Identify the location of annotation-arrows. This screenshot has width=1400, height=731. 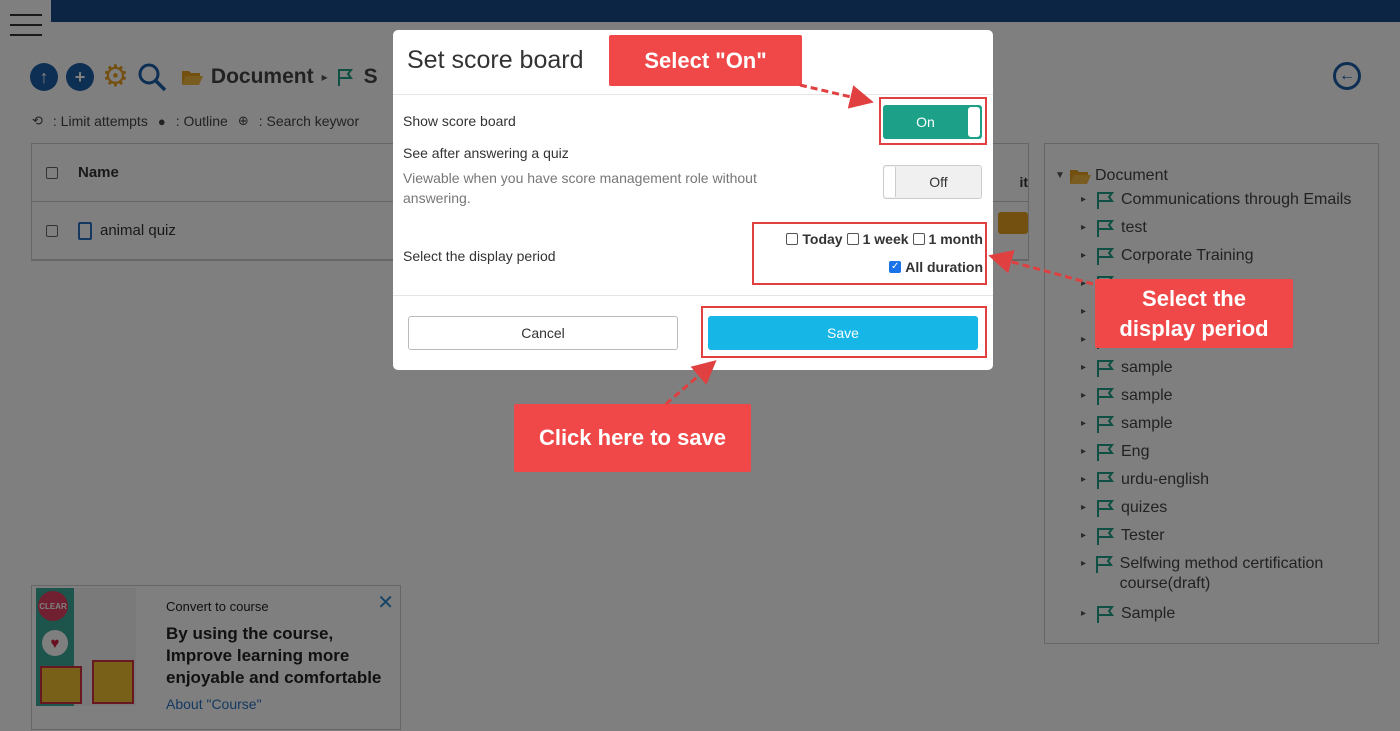
(879, 244).